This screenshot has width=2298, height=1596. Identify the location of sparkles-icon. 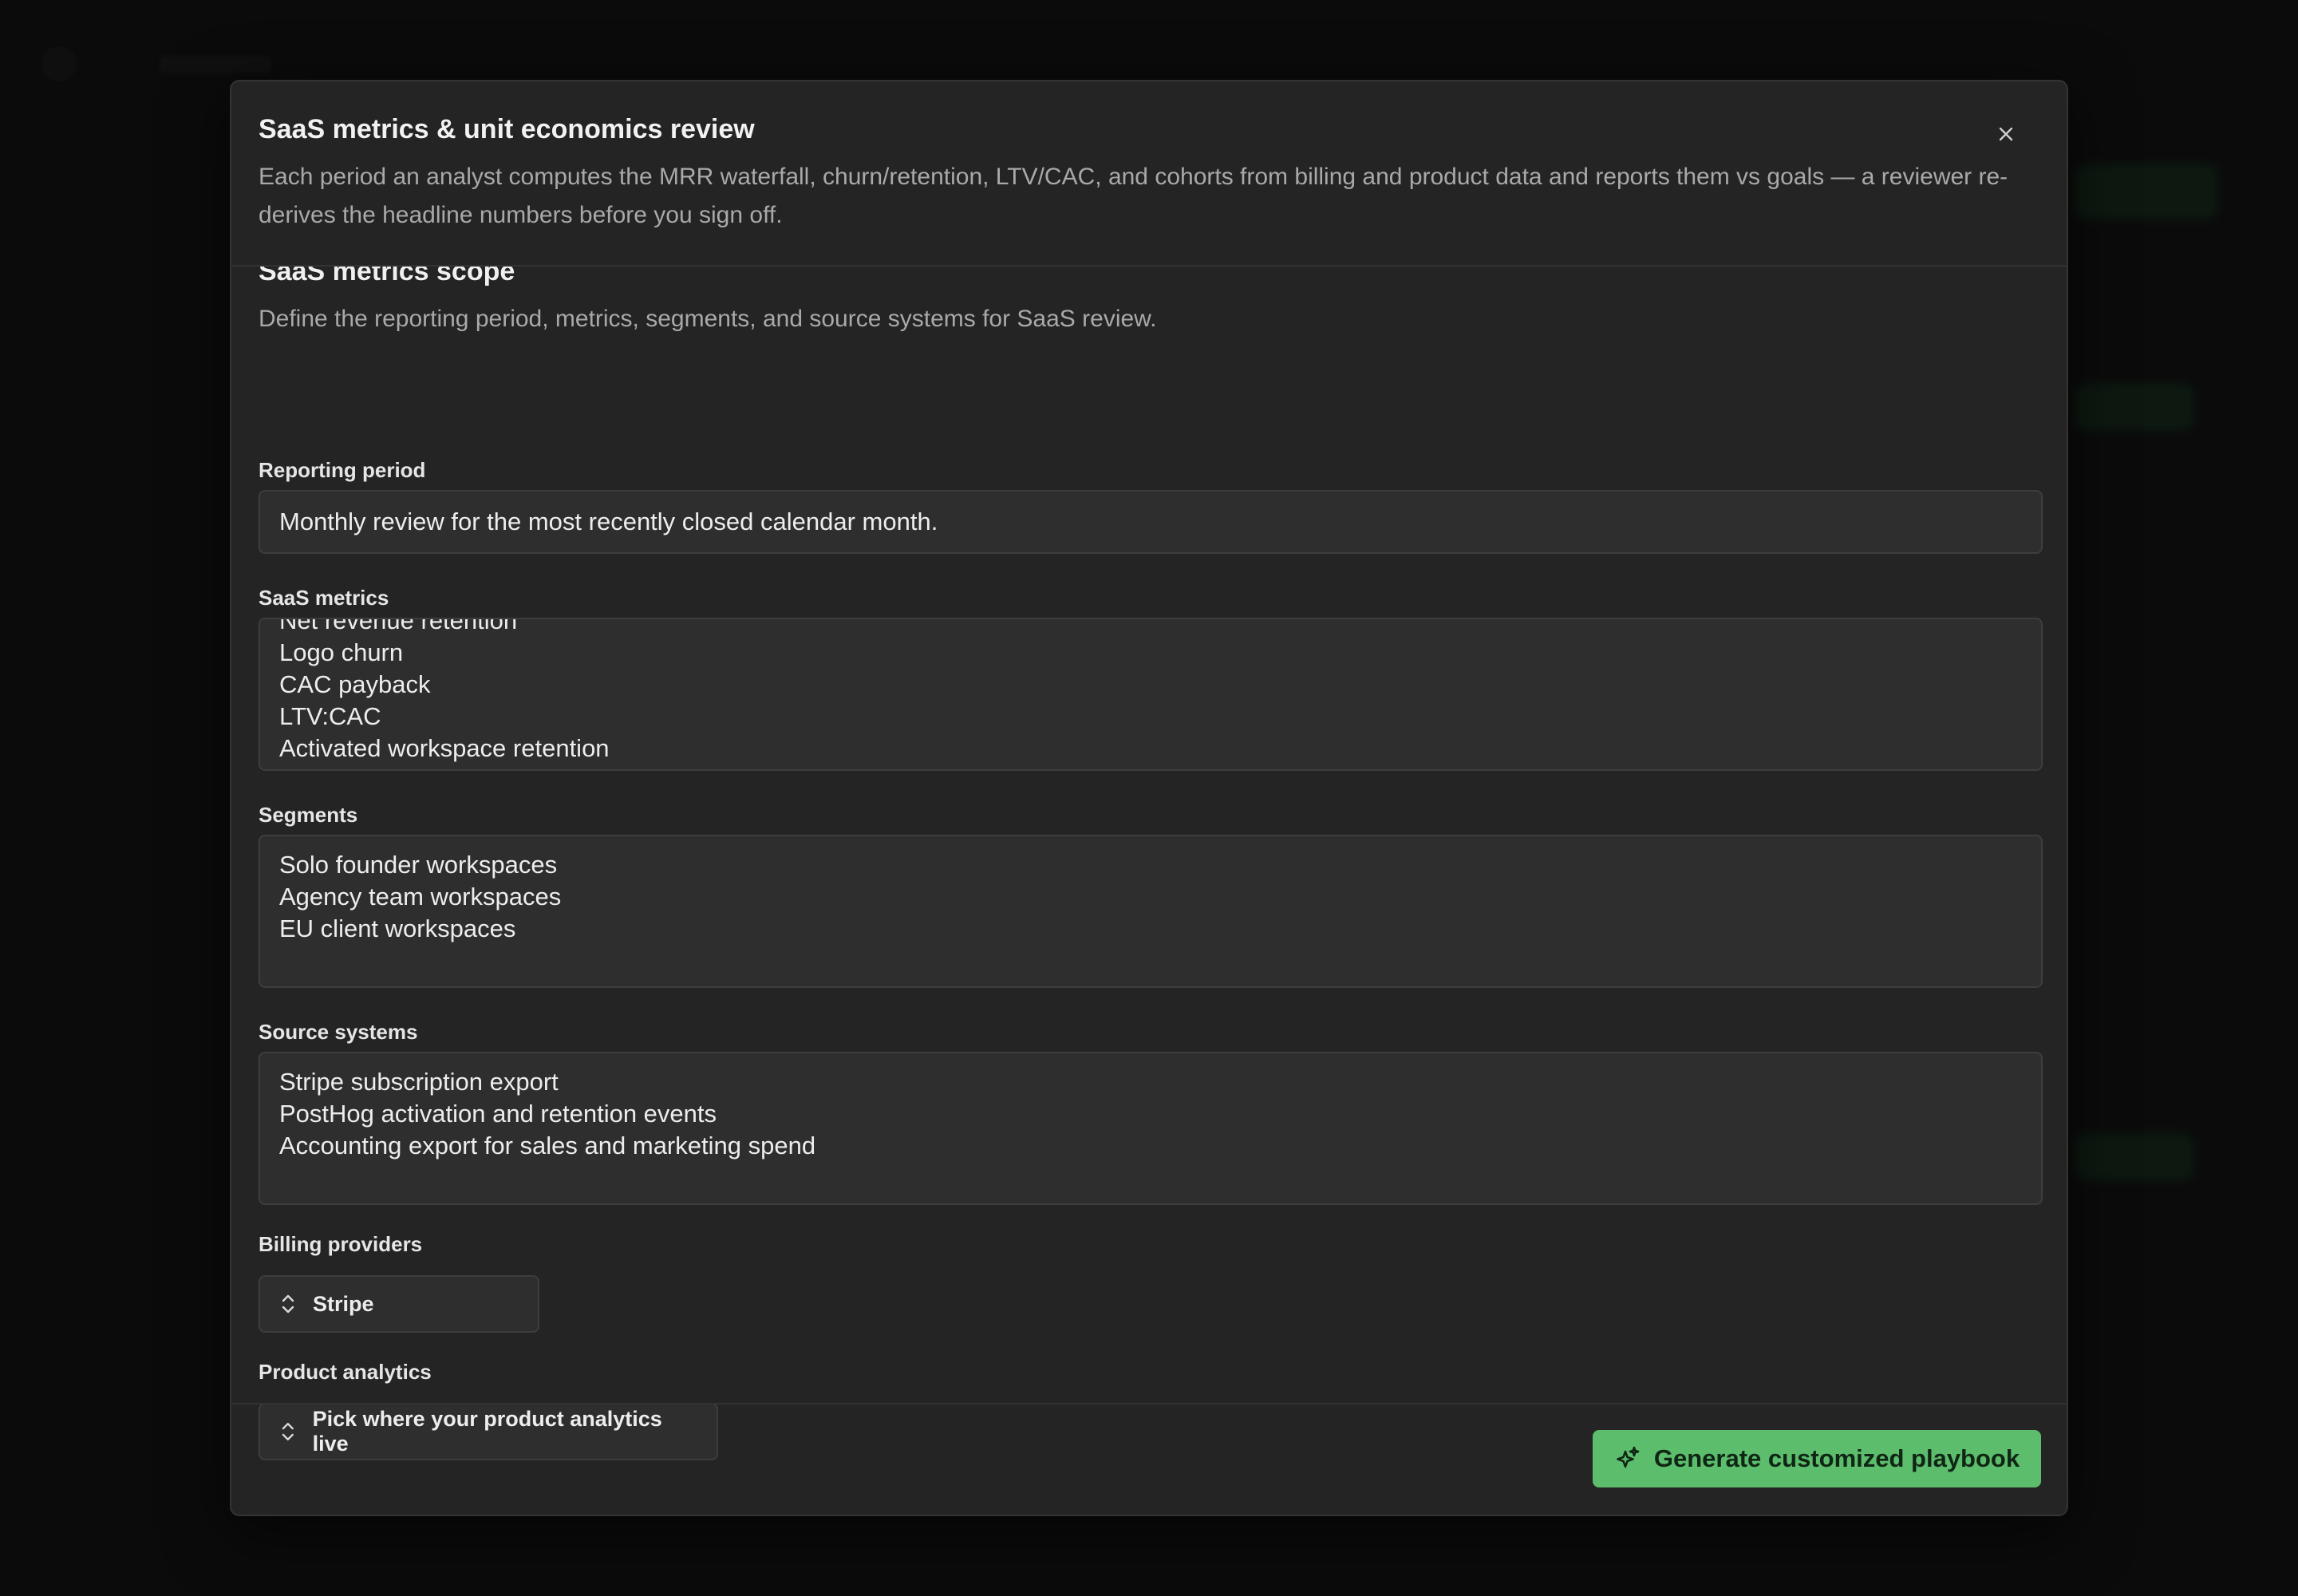
(1629, 1457).